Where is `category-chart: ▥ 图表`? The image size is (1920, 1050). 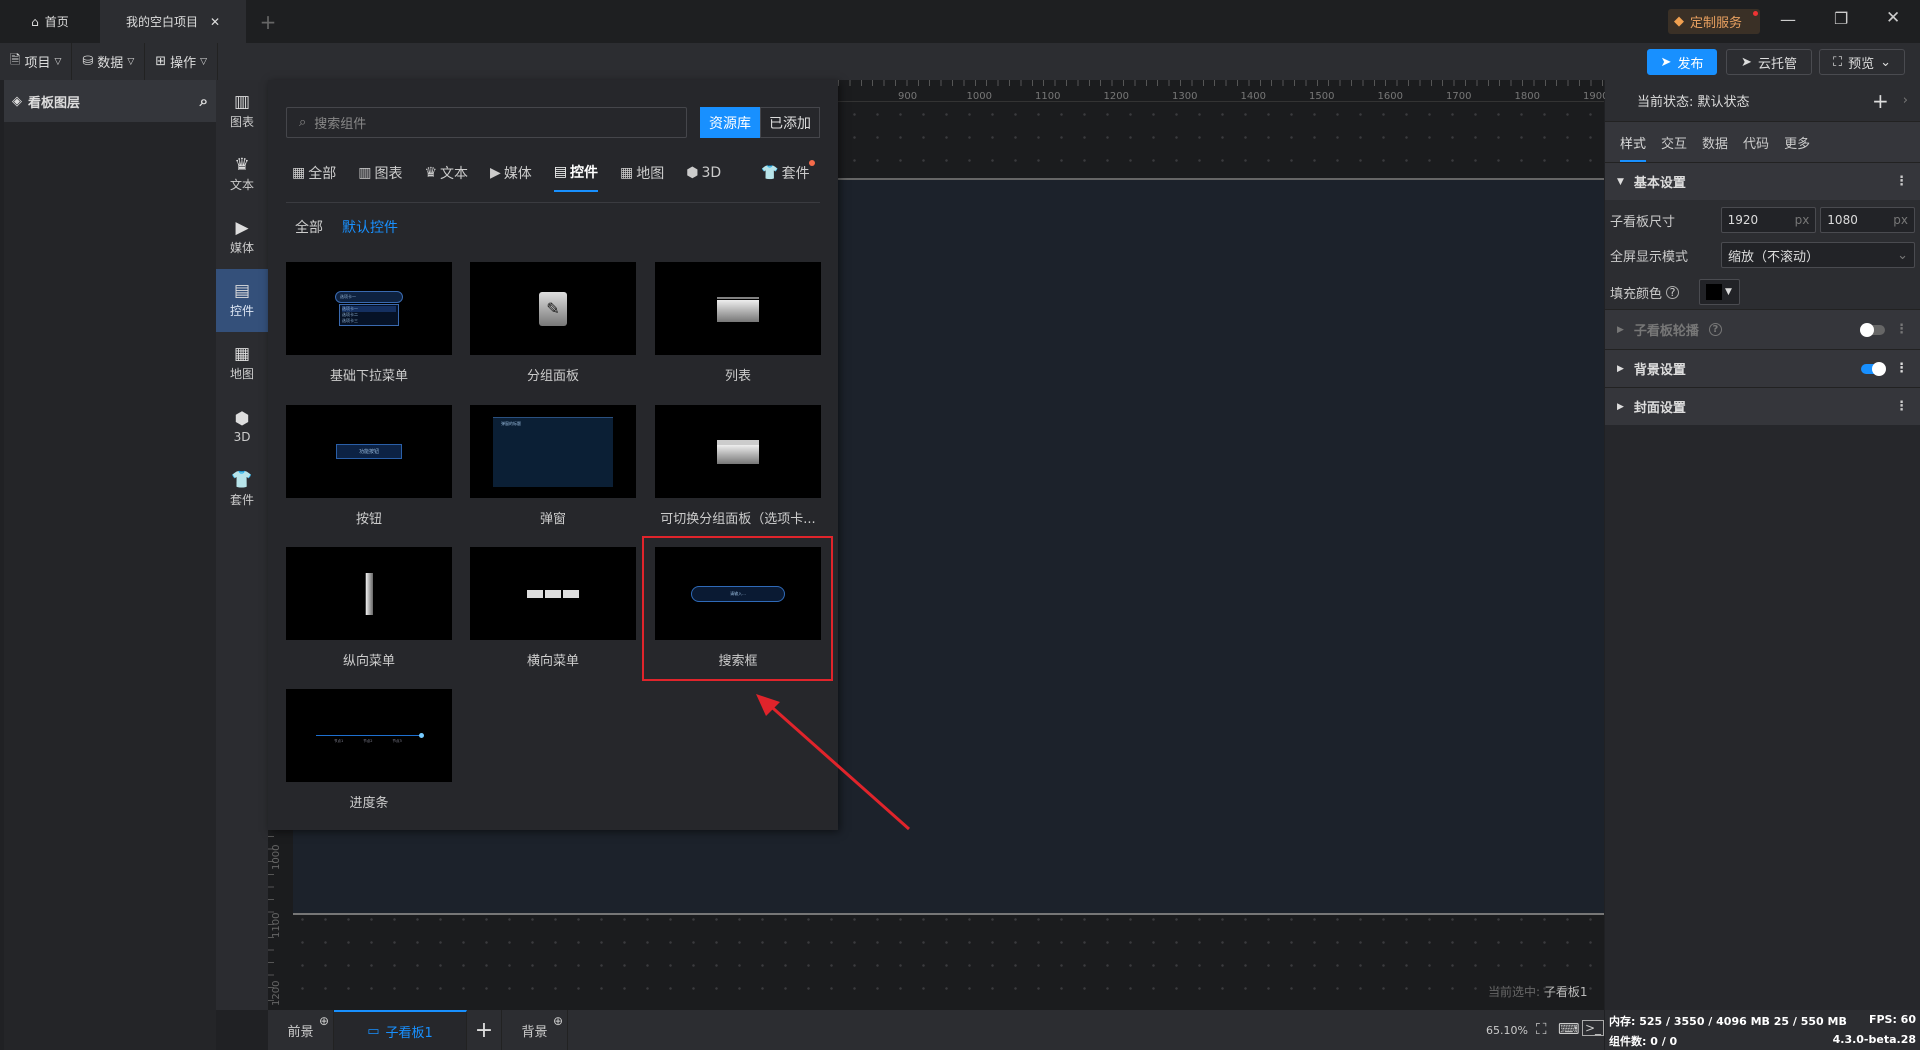 category-chart: ▥ 图表 is located at coordinates (242, 111).